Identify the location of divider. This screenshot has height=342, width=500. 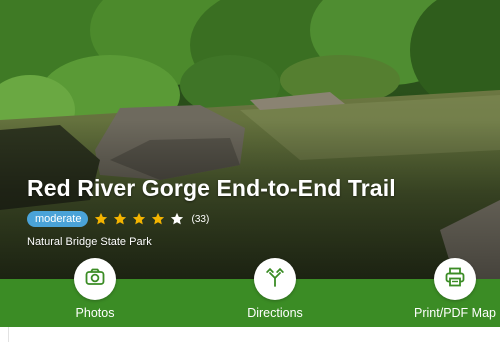
(8, 334).